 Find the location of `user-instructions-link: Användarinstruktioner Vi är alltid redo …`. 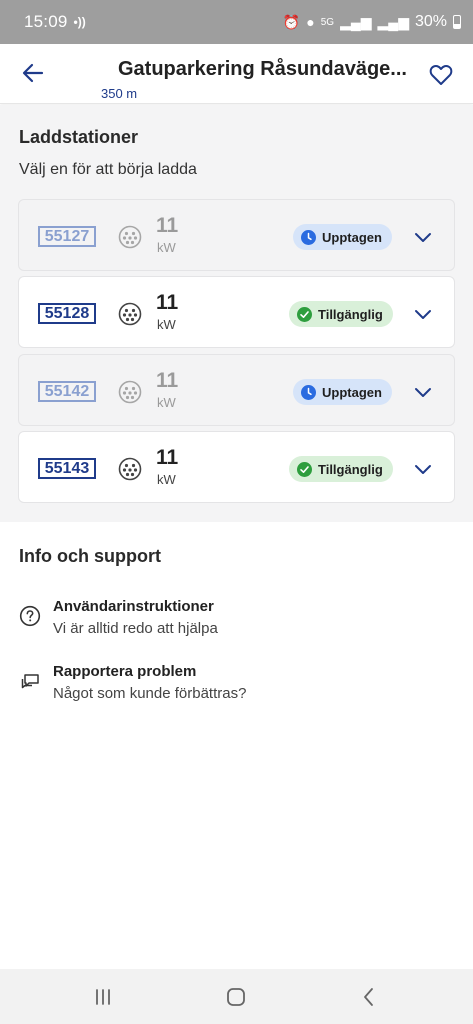

user-instructions-link: Användarinstruktioner Vi är alltid redo … is located at coordinates (236, 623).